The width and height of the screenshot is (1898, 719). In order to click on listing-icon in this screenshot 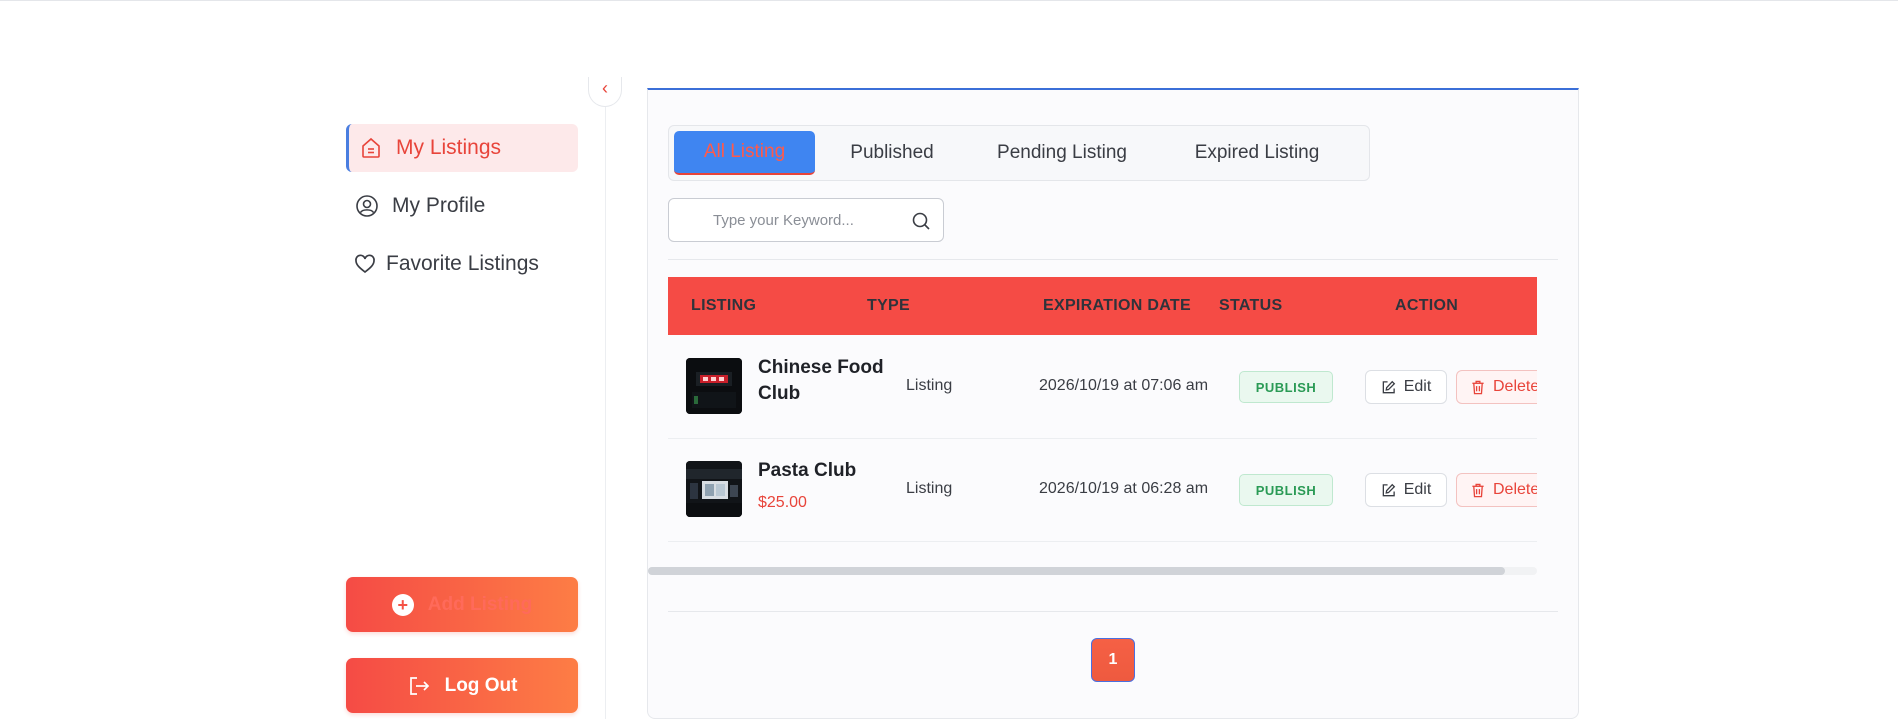, I will do `click(371, 148)`.